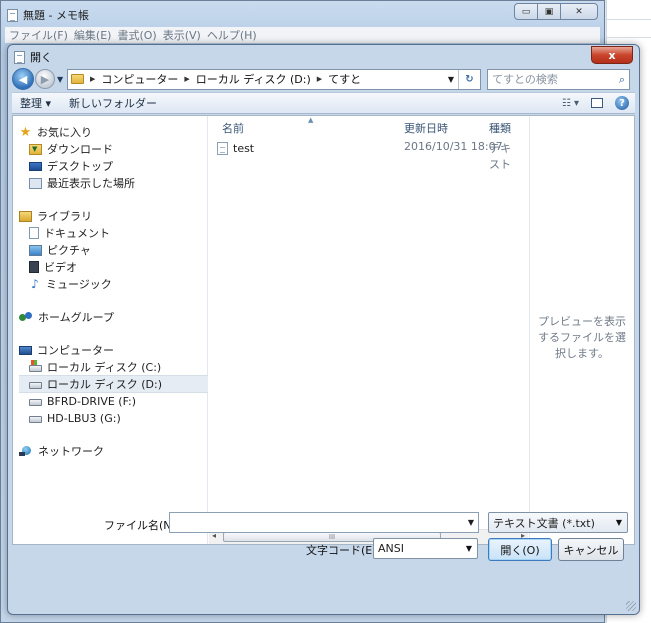 The height and width of the screenshot is (623, 651). I want to click on nav-label: ピクチャ, so click(69, 250).